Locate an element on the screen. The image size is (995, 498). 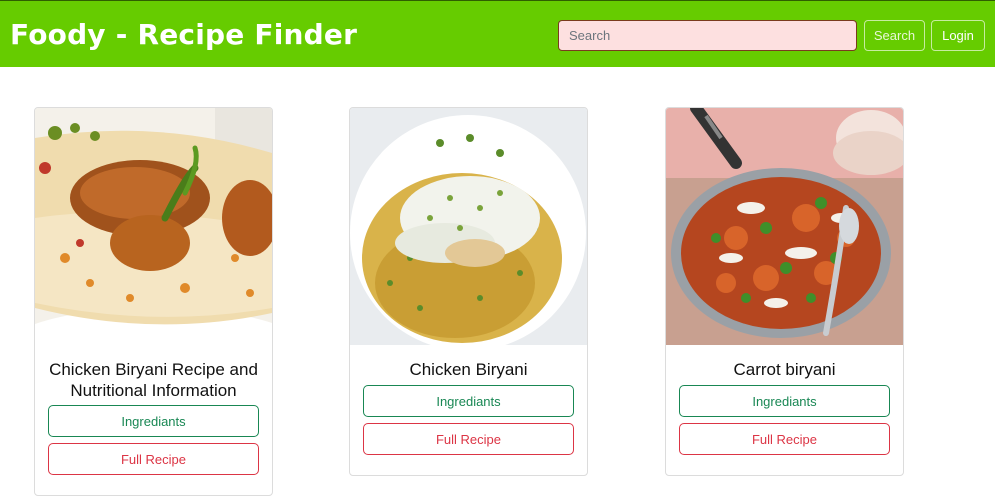
search-button: Search is located at coordinates (894, 35).